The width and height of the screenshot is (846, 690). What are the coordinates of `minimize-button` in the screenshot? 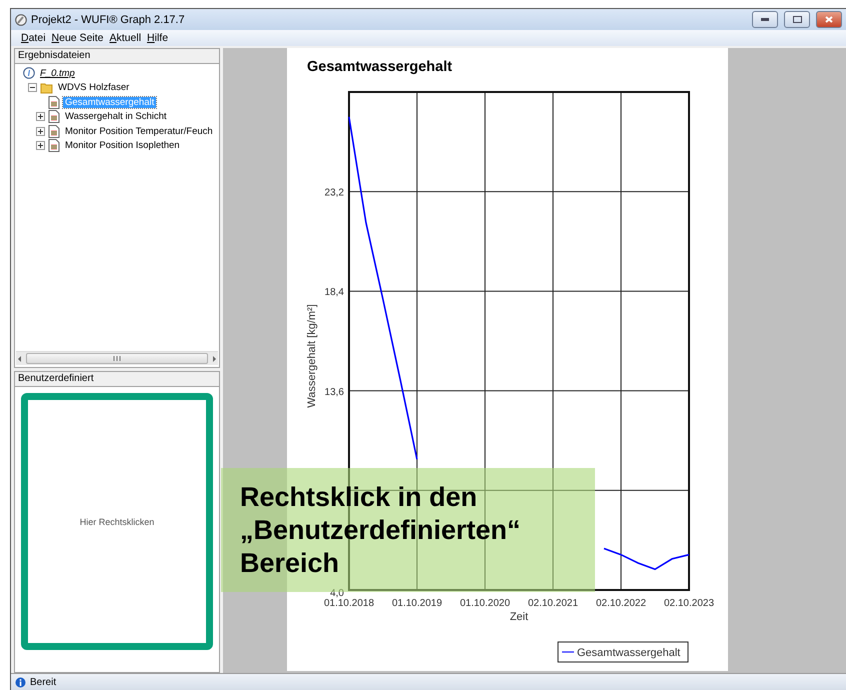 It's located at (765, 19).